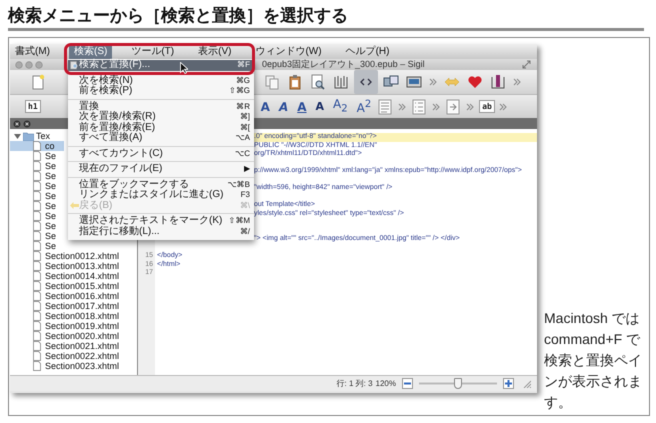 This screenshot has height=423, width=656. Describe the element at coordinates (161, 195) in the screenshot. I see `menu-item: リンクまたはスタイルに進む(G) F3` at that location.